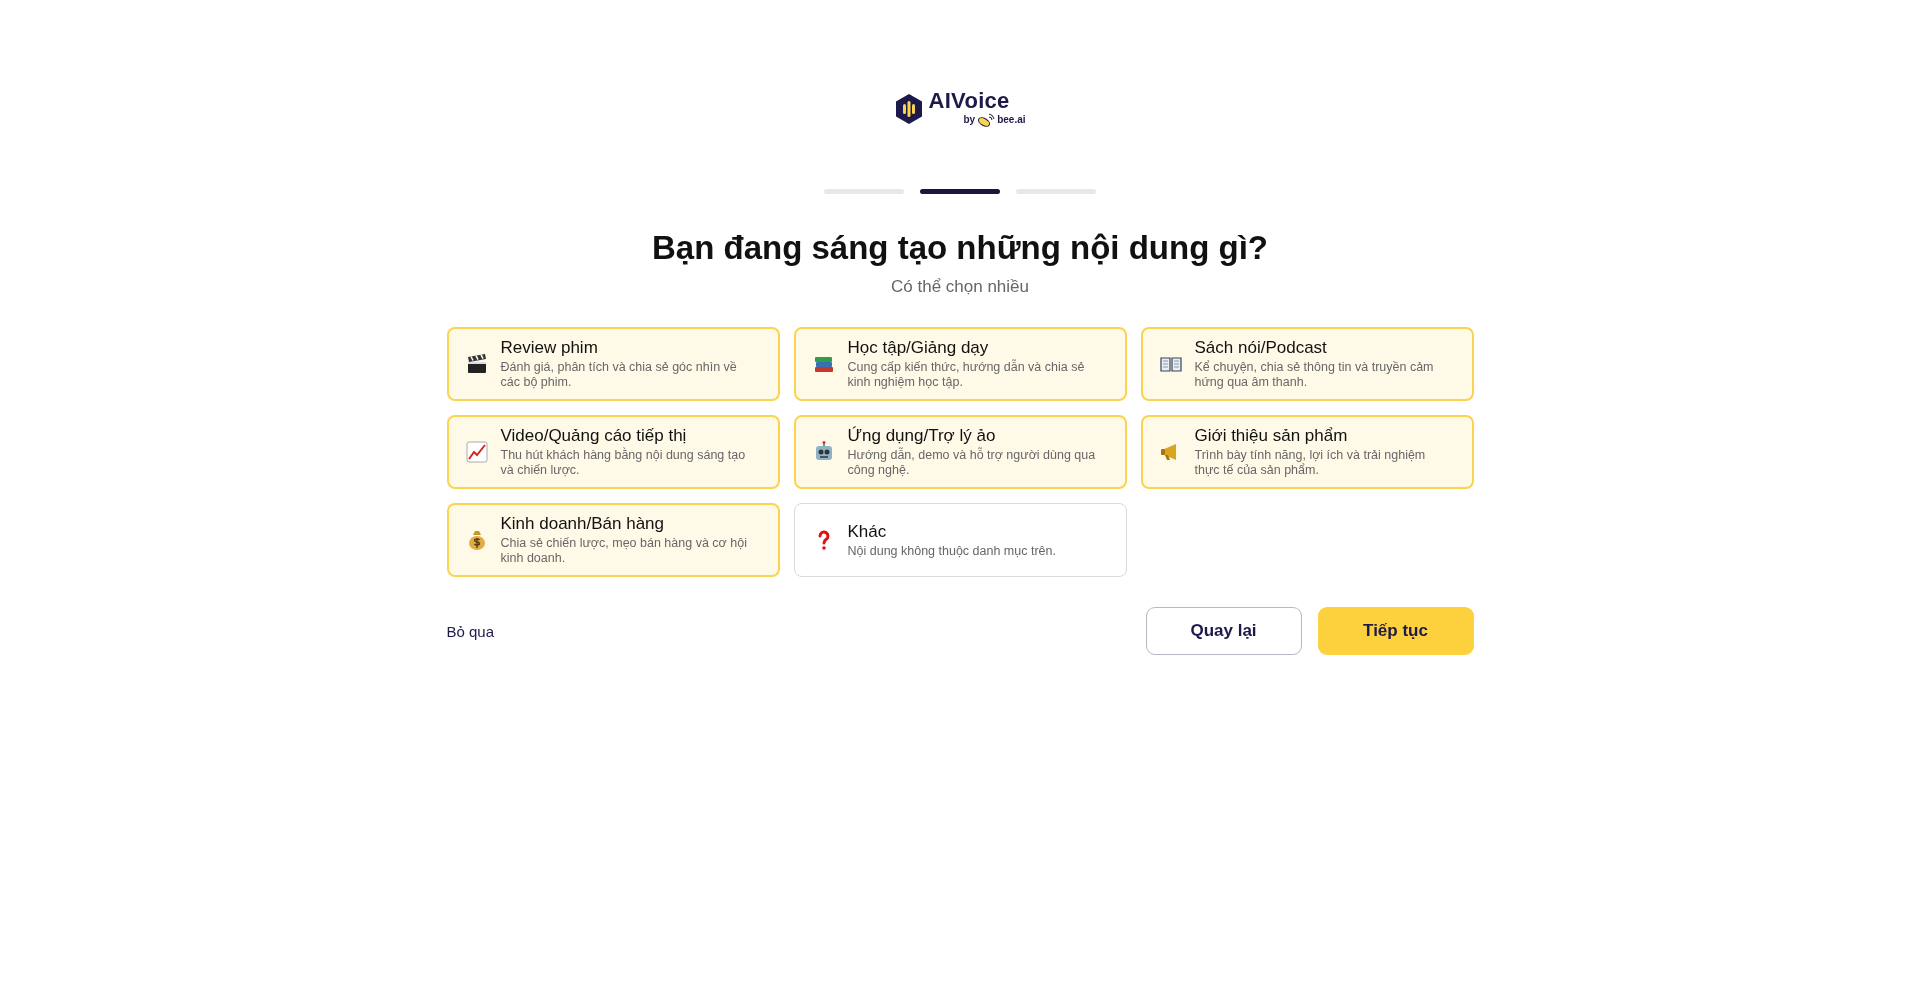  I want to click on skip-link: Bỏ qua, so click(796, 631).